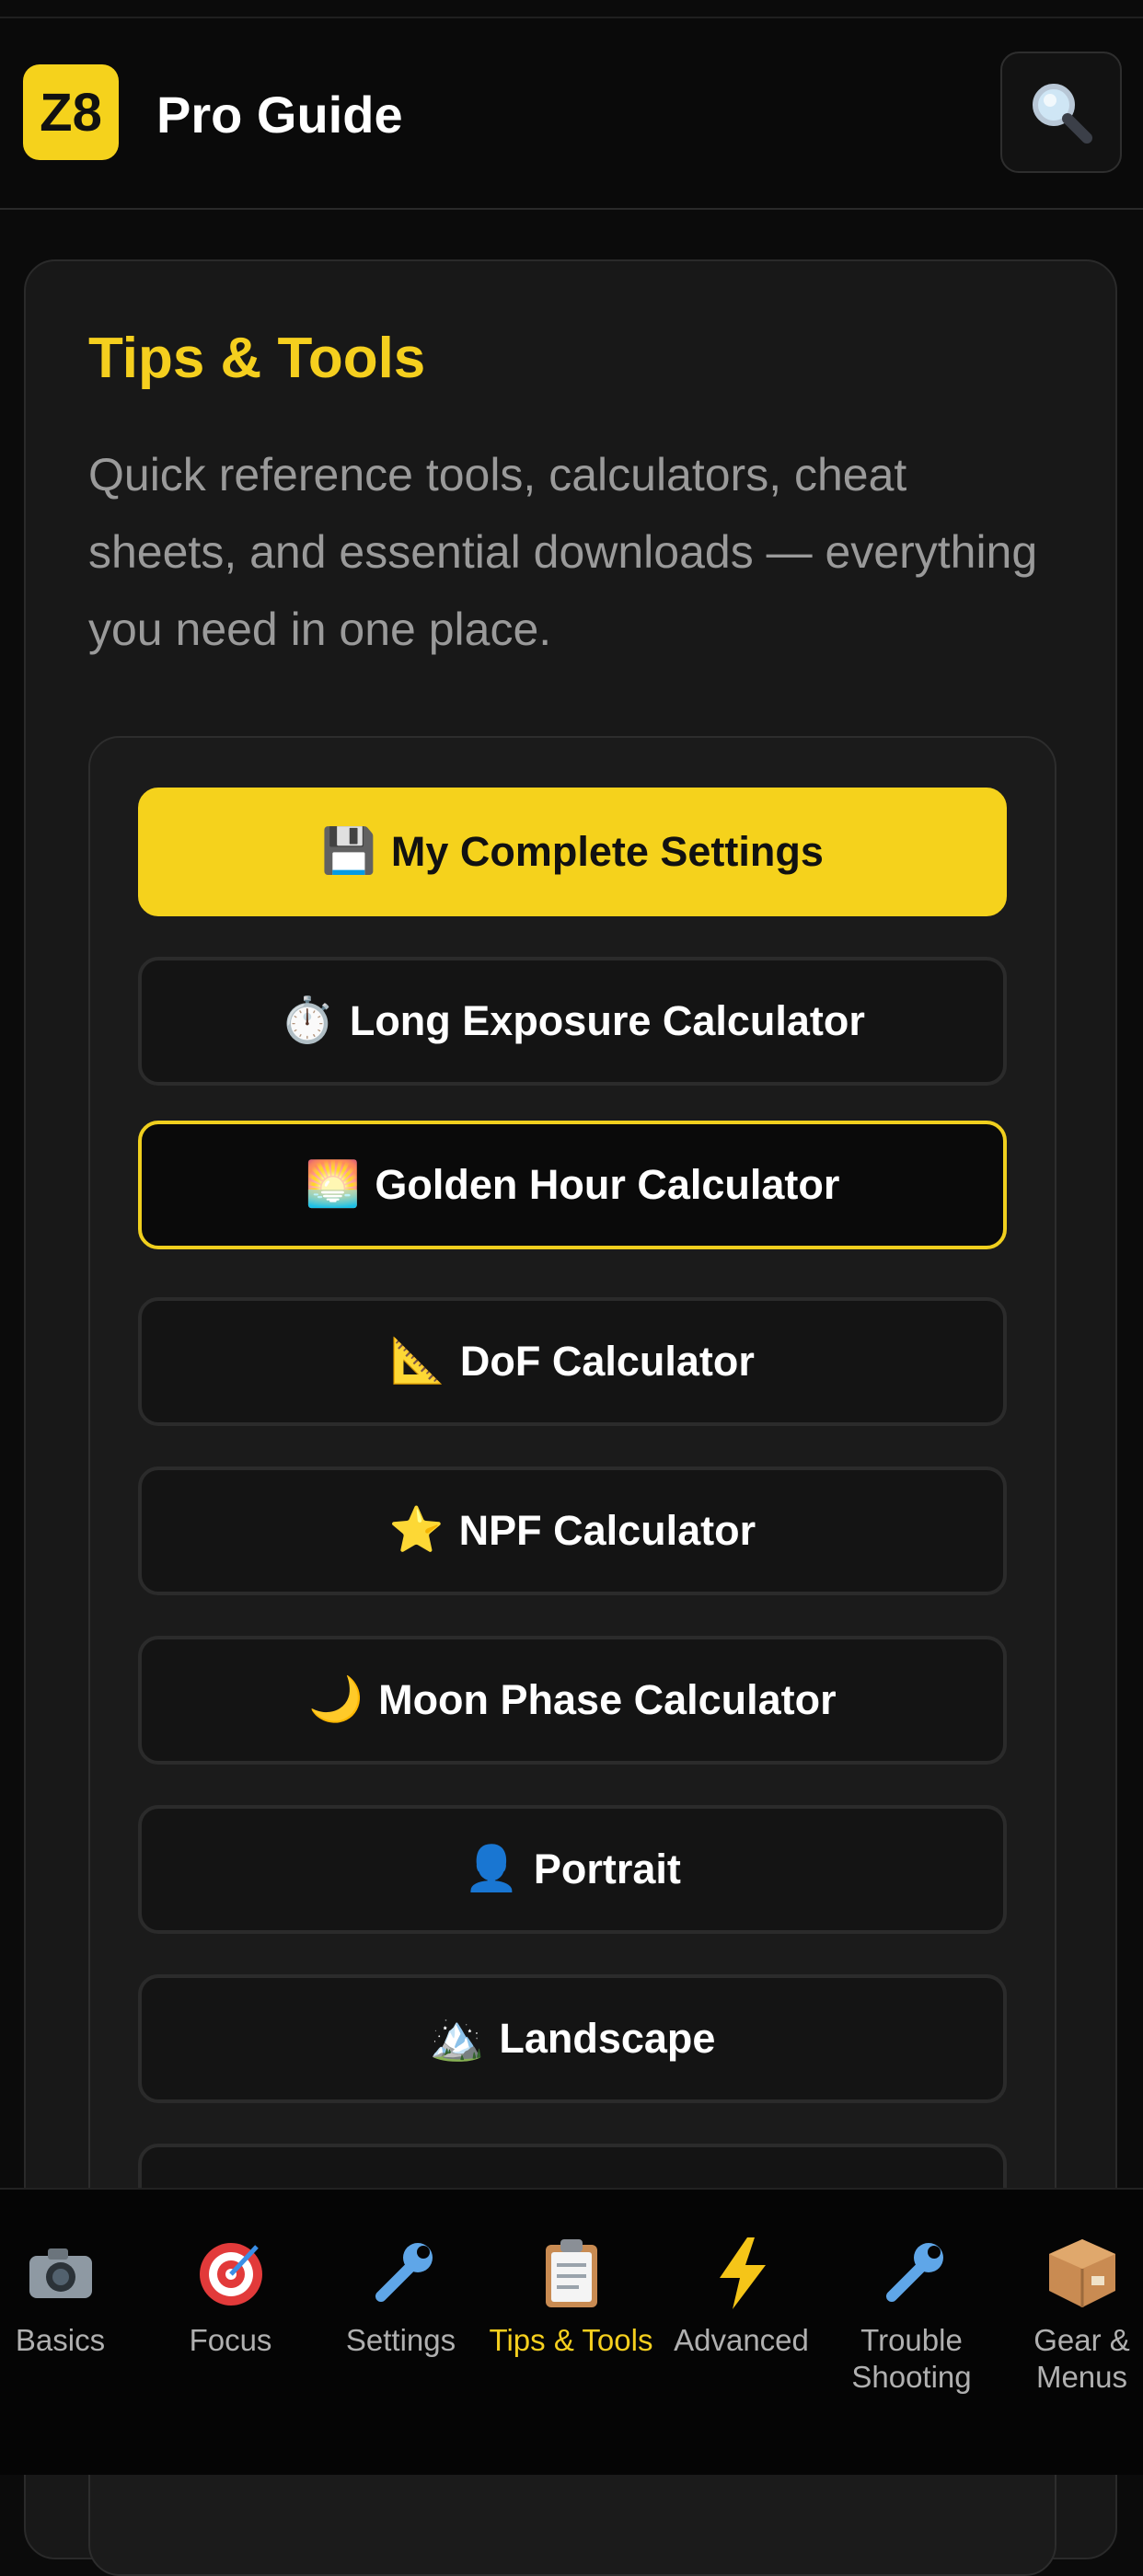 This screenshot has height=2576, width=1143. What do you see at coordinates (416, 1530) in the screenshot?
I see `star-icon: ⭐` at bounding box center [416, 1530].